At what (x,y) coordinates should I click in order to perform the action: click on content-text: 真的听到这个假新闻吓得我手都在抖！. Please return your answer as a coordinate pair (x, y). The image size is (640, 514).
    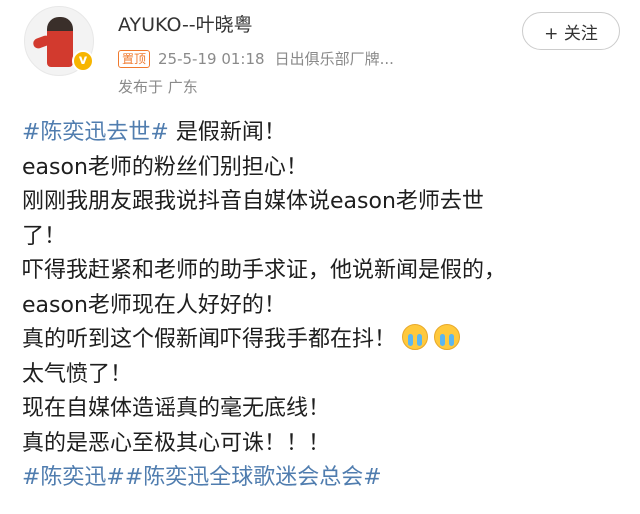
    Looking at the image, I should click on (209, 339).